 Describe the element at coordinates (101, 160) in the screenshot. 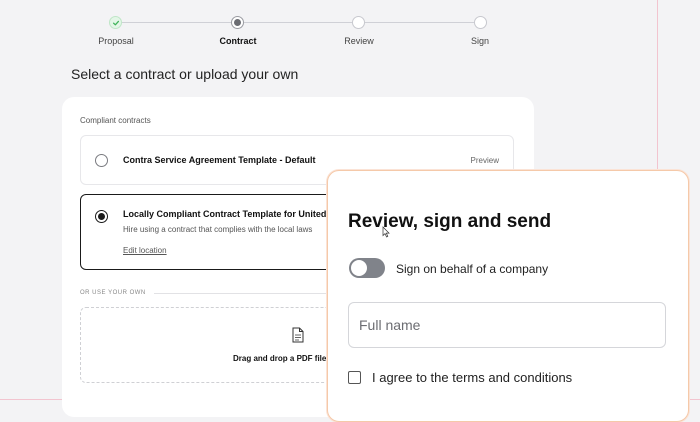

I see `radio-button-unselected` at that location.